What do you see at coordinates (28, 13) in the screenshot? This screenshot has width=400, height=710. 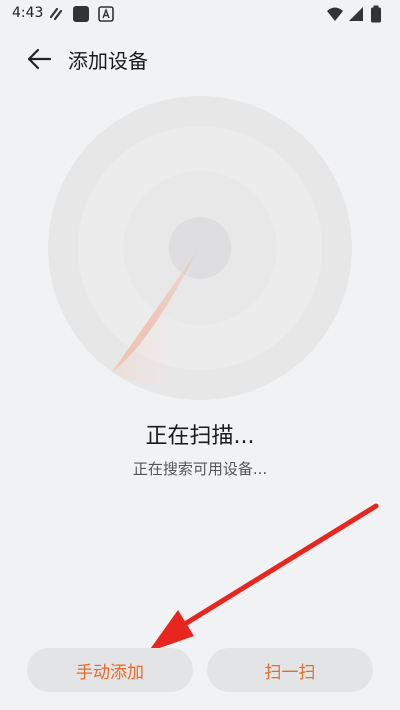 I see `status-time: 4:43` at bounding box center [28, 13].